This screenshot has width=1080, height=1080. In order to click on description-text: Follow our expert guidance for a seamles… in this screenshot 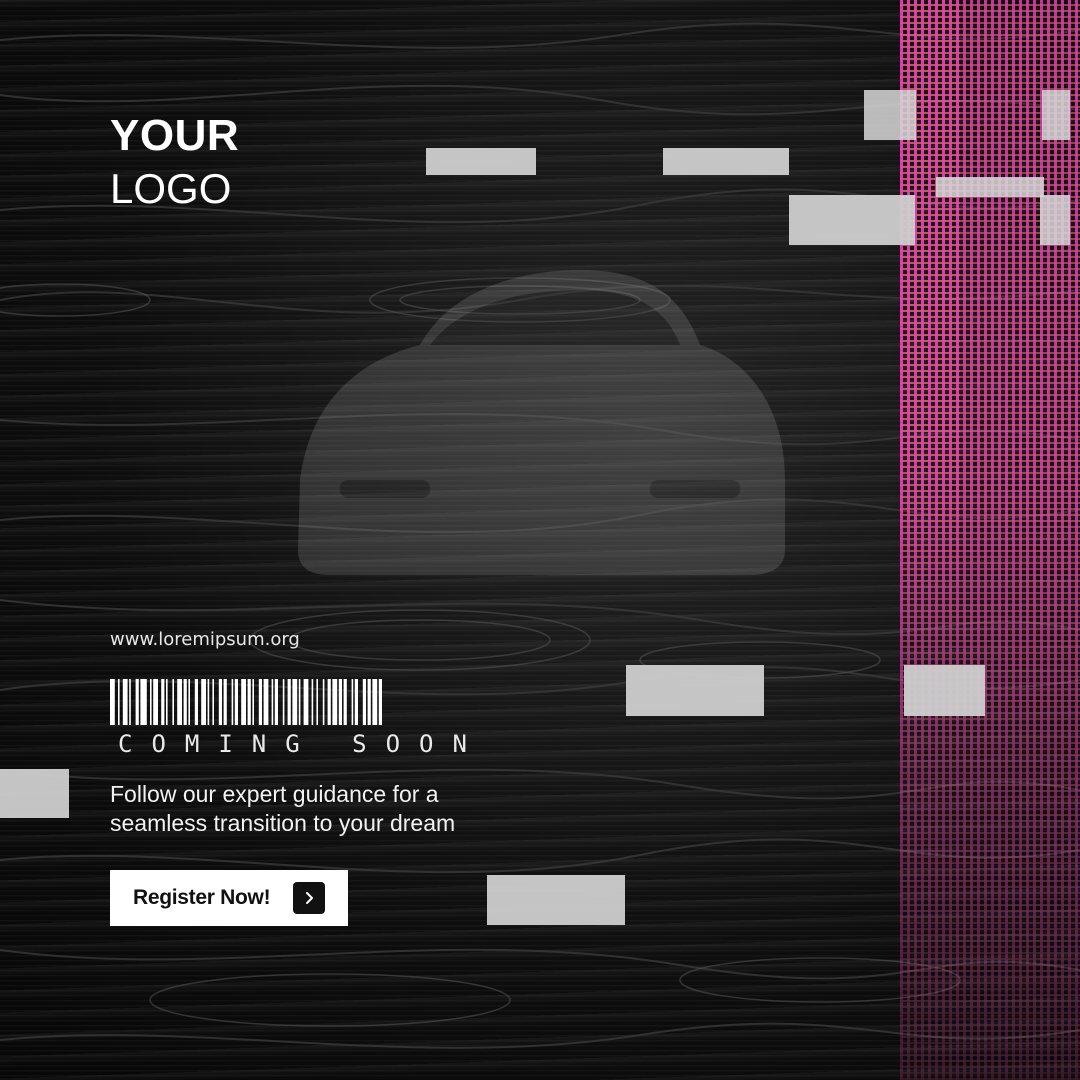, I will do `click(283, 808)`.